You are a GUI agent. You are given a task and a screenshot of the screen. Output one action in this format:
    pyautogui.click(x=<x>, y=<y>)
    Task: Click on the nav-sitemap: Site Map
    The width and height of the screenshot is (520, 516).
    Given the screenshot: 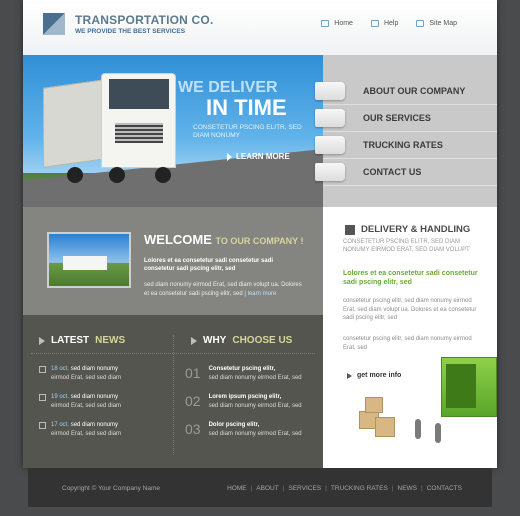 What is the action you would take?
    pyautogui.click(x=436, y=23)
    